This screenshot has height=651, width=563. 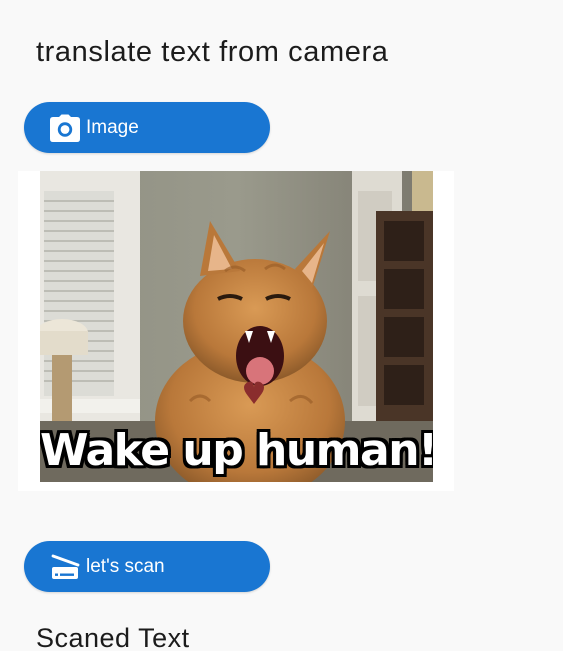 What do you see at coordinates (65, 567) in the screenshot?
I see `scanner-icon` at bounding box center [65, 567].